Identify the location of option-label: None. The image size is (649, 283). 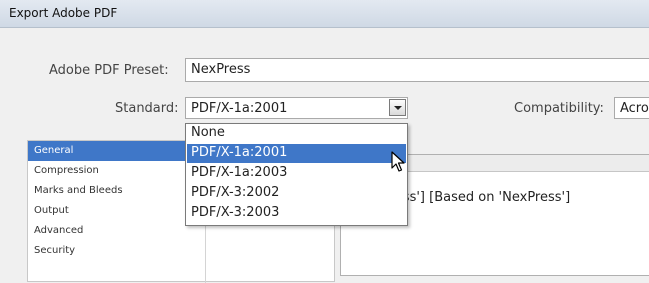
(208, 132).